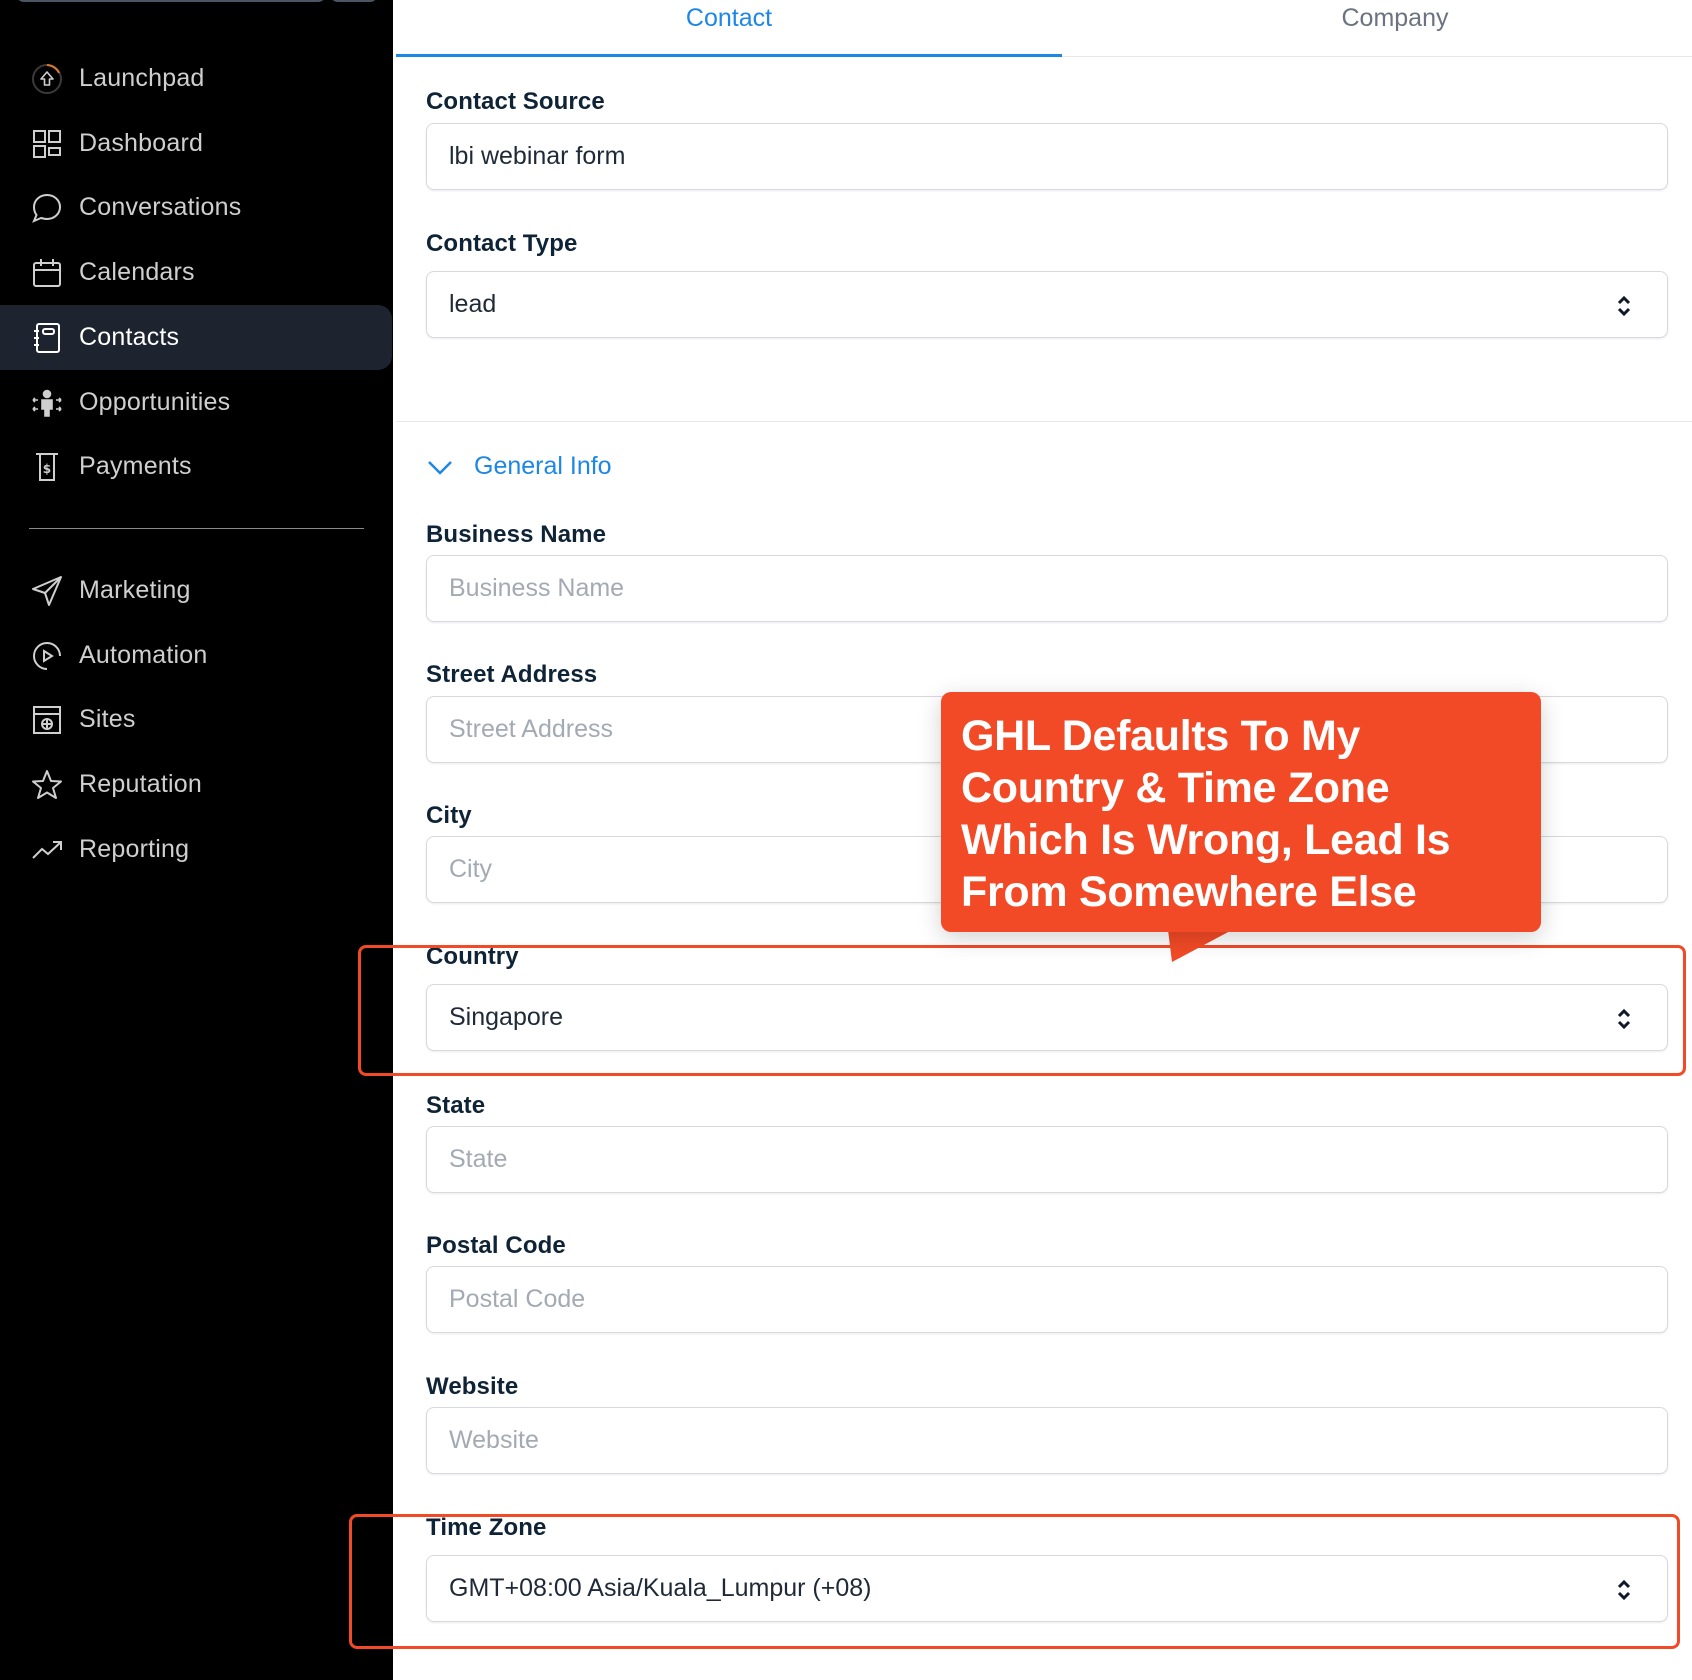 This screenshot has width=1692, height=1680. I want to click on sidebar-item-automation: Automation, so click(196, 655).